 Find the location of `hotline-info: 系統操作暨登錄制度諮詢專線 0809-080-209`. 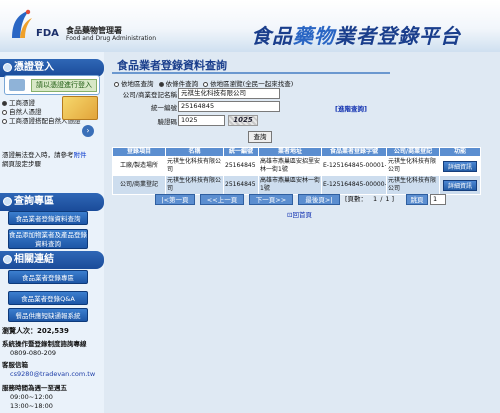

hotline-info: 系統操作暨登錄制度諮詢專線 0809-080-209 is located at coordinates (44, 348).